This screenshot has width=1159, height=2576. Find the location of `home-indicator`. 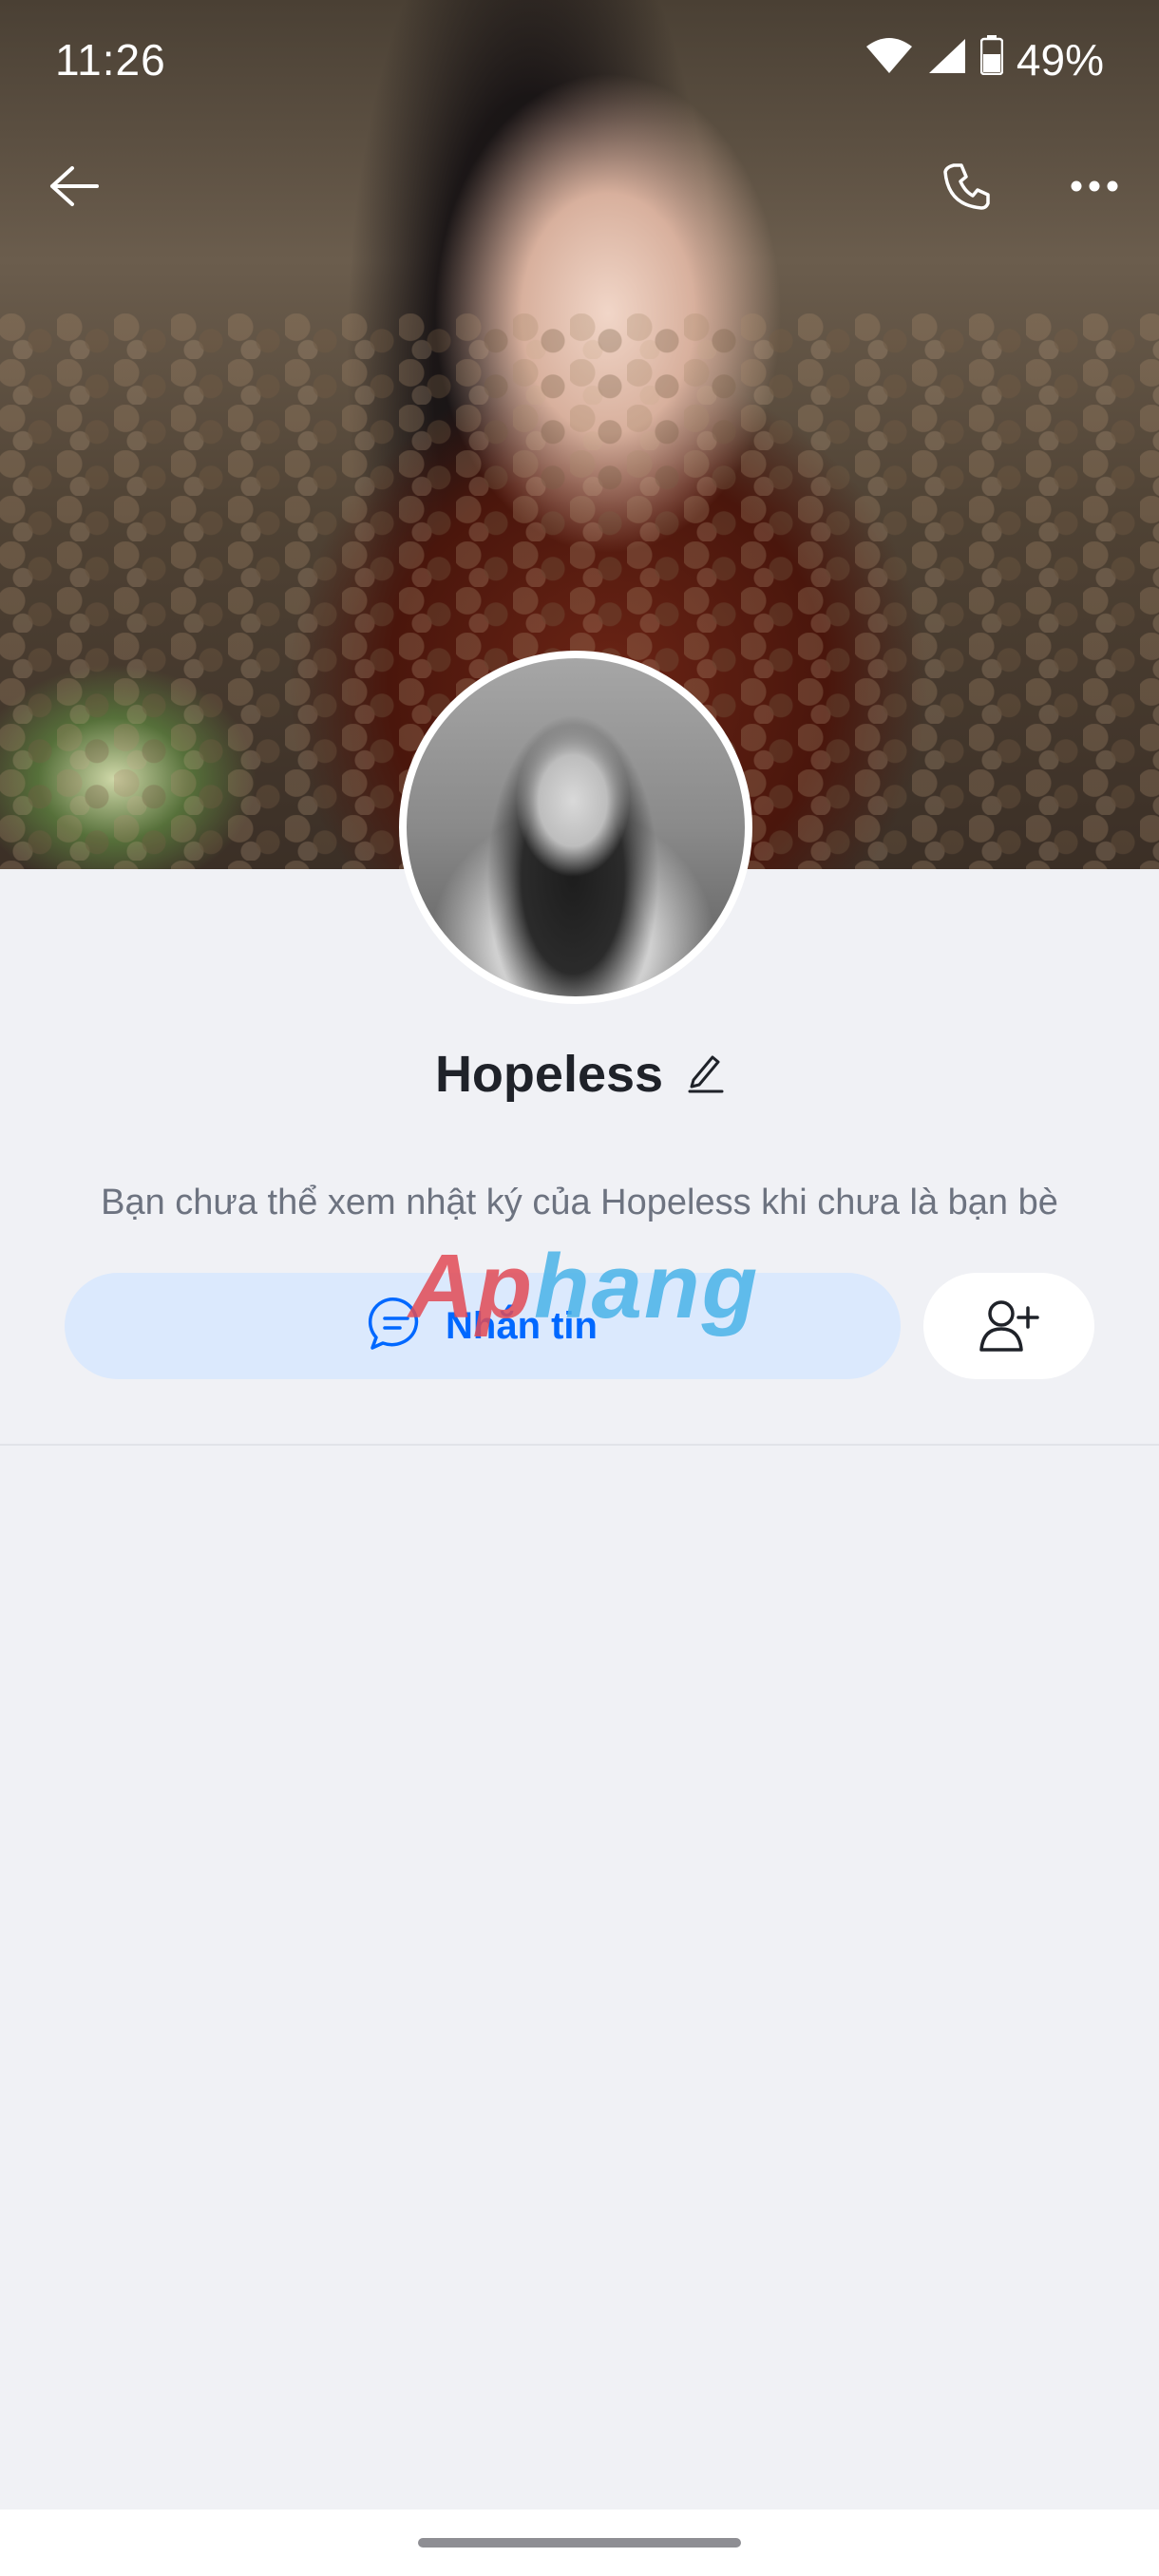

home-indicator is located at coordinates (579, 2543).